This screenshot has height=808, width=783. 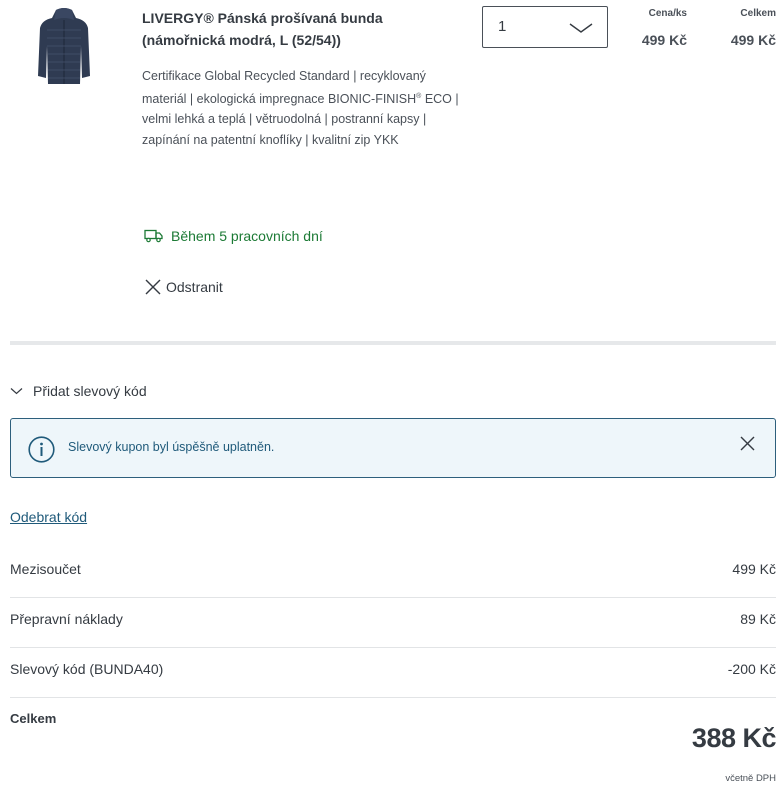 What do you see at coordinates (393, 343) in the screenshot?
I see `section-divider` at bounding box center [393, 343].